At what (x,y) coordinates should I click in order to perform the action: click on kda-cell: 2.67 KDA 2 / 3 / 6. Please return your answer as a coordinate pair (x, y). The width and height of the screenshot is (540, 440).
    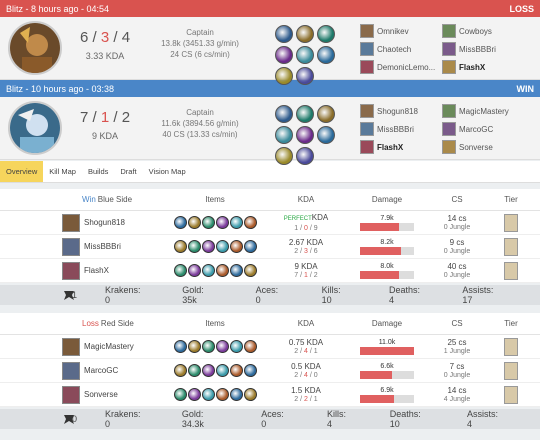
    Looking at the image, I should click on (306, 247).